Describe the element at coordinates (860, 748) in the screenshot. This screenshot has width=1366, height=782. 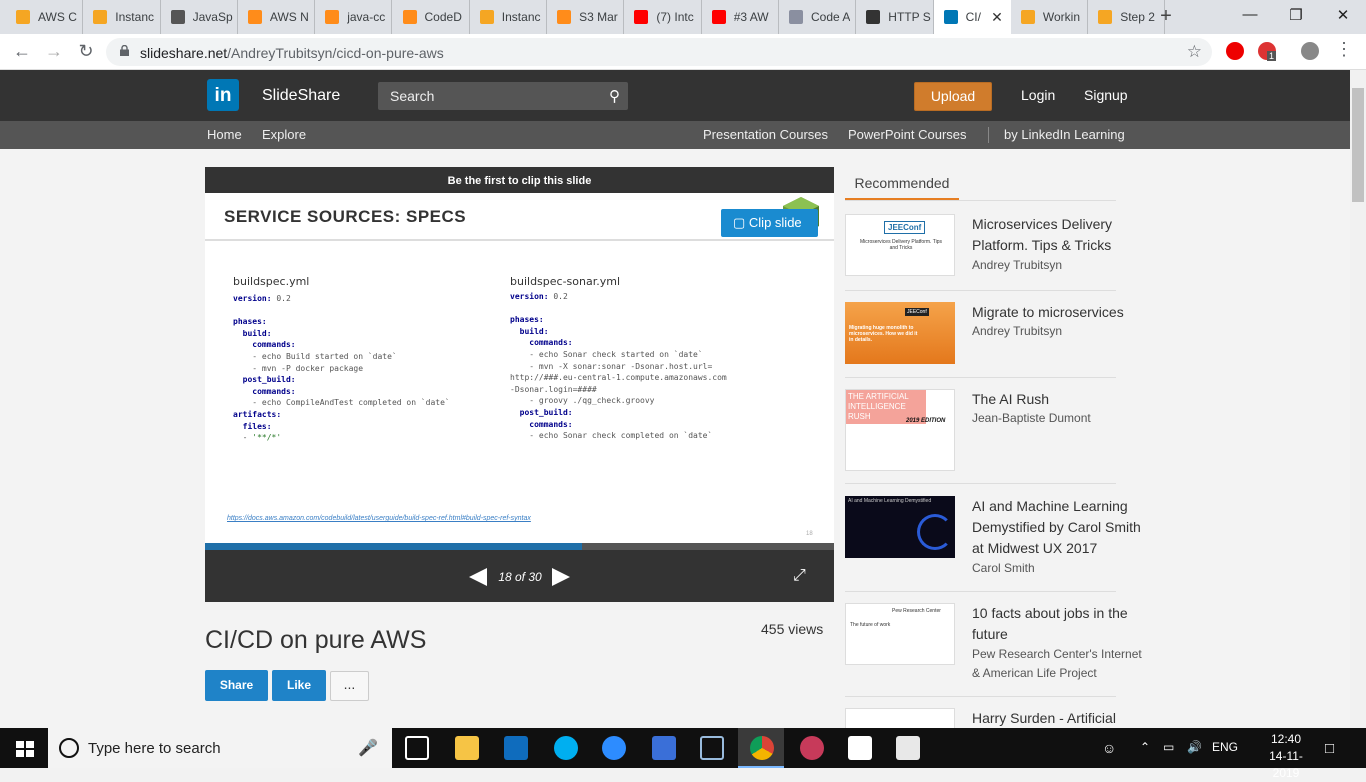
I see `sticky-notes-icon` at that location.